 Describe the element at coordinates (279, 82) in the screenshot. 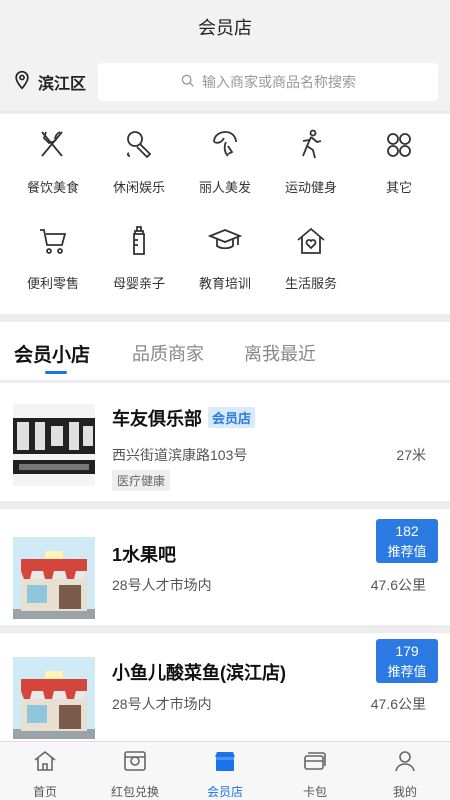

I see `search-placeholder: 输入商家或商品名称搜索` at that location.